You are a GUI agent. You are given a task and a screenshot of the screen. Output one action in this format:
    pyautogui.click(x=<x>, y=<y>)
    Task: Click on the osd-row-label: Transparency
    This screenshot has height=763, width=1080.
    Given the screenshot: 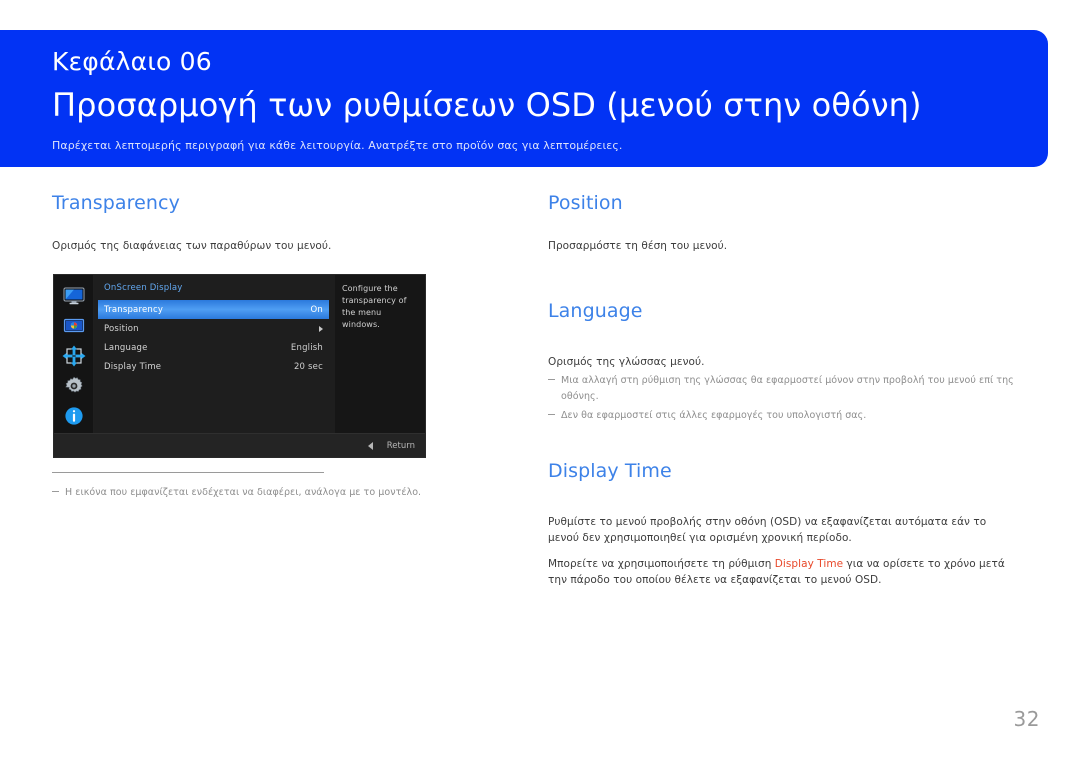 What is the action you would take?
    pyautogui.click(x=134, y=309)
    